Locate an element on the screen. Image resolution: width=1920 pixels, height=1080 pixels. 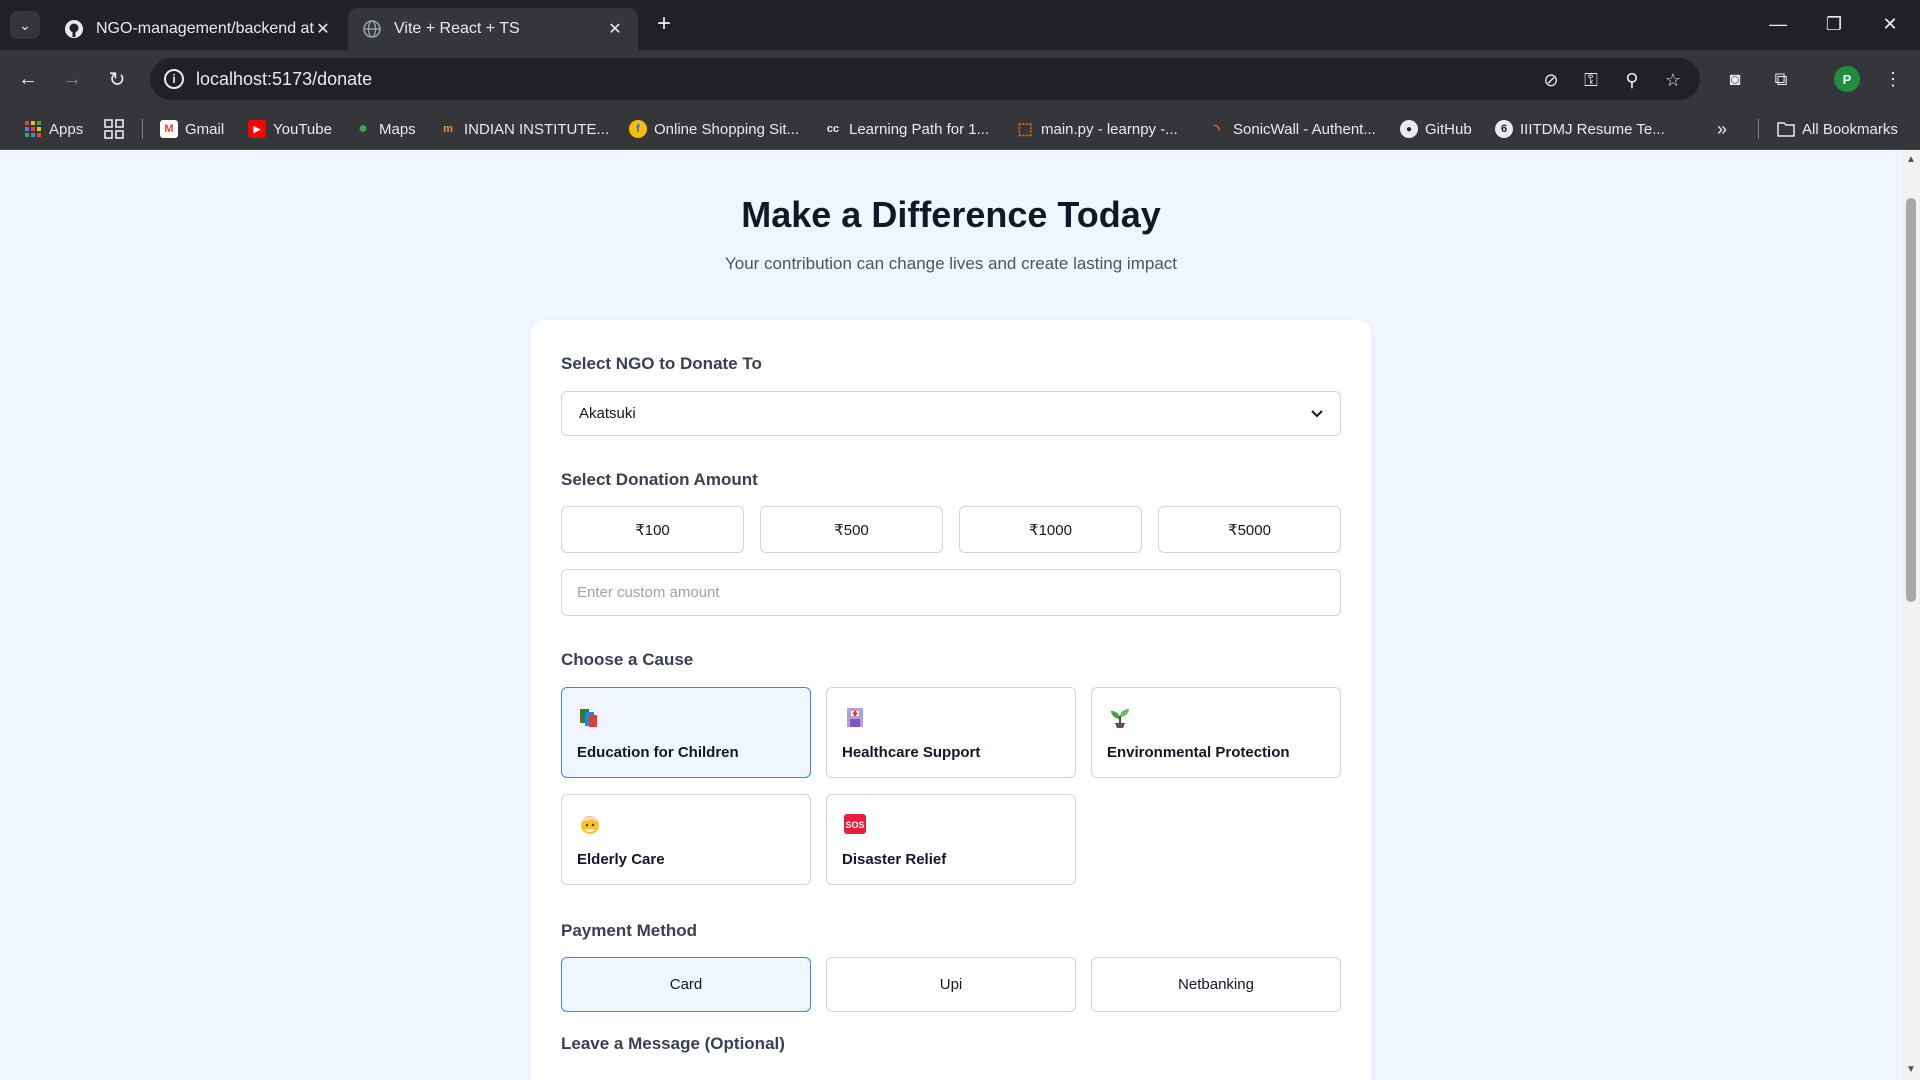
cause-label-text: Healthcare Support is located at coordinates (911, 752).